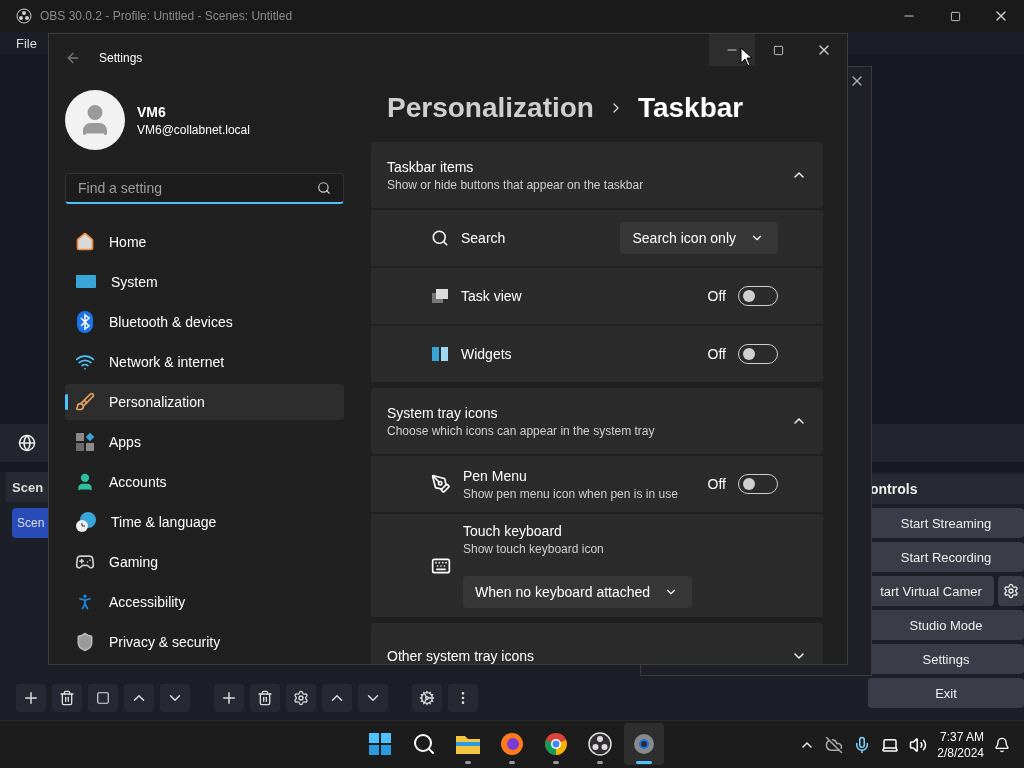 The height and width of the screenshot is (768, 1024). Describe the element at coordinates (513, 531) in the screenshot. I see `setting-label: Touch keyboard` at that location.